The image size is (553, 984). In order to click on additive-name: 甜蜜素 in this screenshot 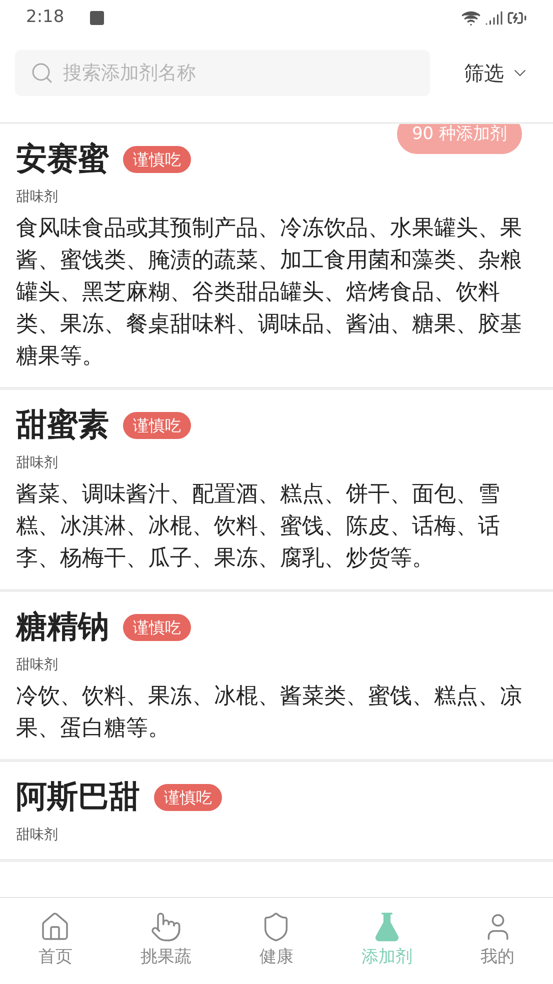, I will do `click(62, 425)`.